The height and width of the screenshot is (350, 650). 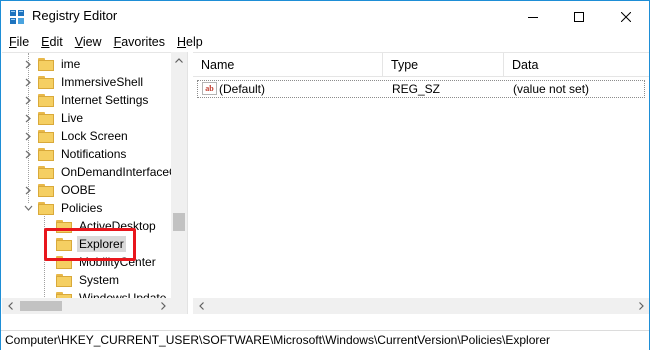 I want to click on minimize-button, so click(x=533, y=16).